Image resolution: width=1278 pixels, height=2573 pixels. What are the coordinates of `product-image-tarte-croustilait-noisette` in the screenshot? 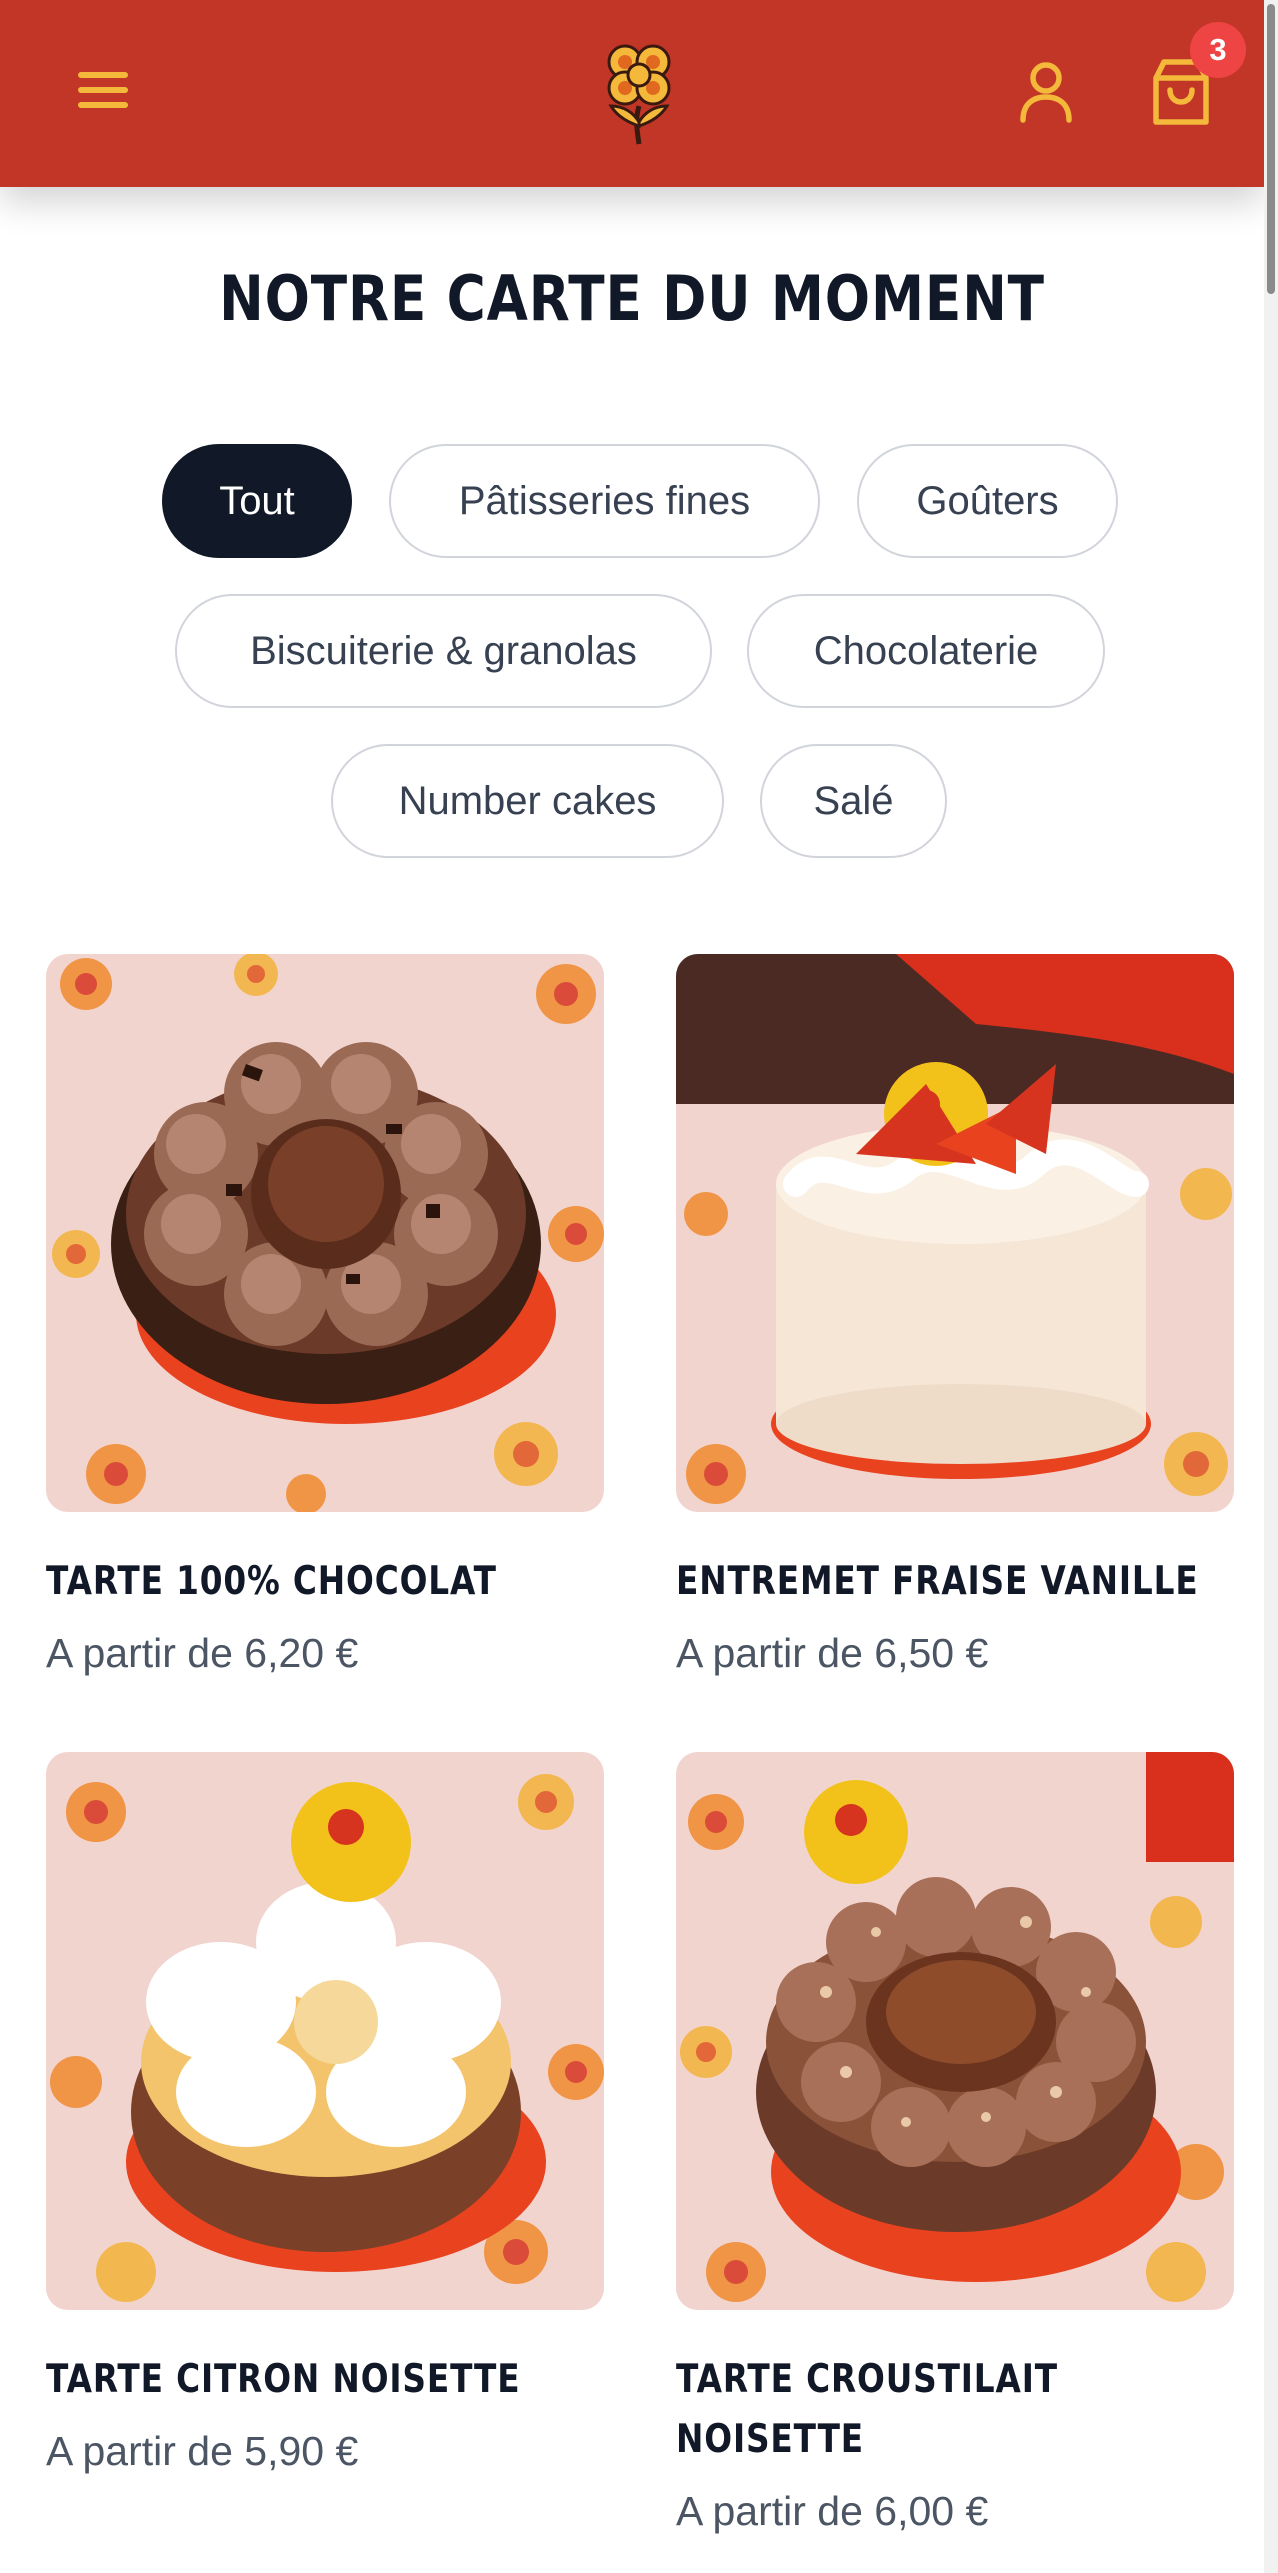 It's located at (955, 2031).